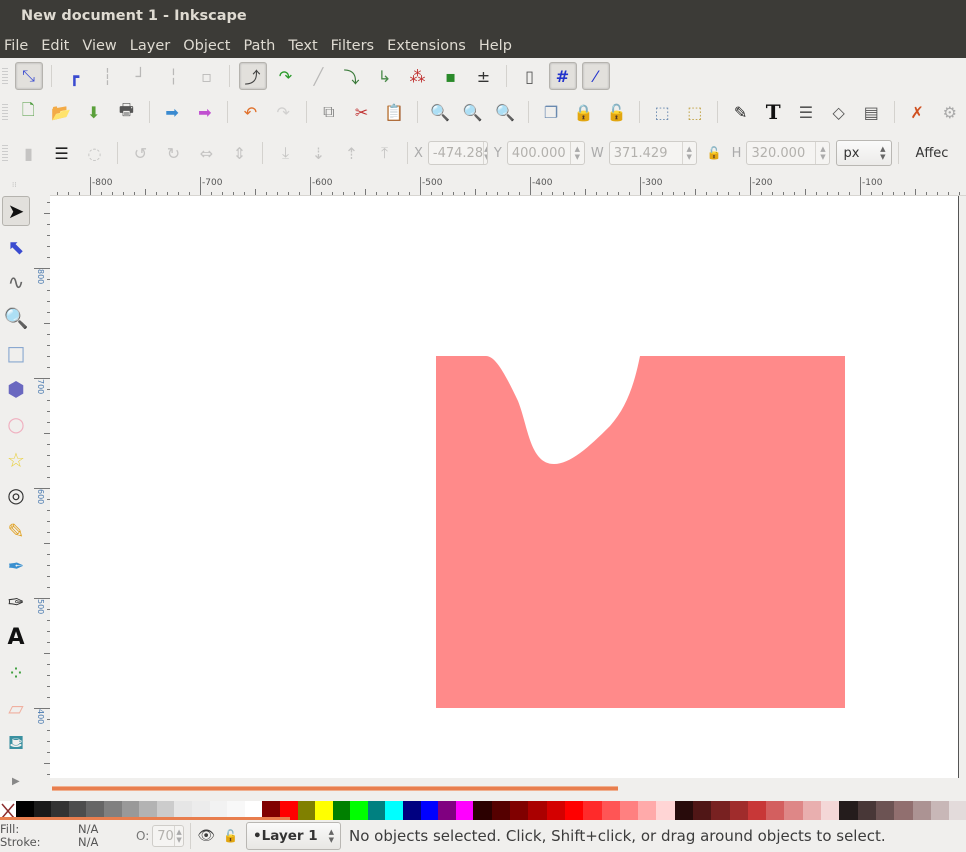 This screenshot has width=966, height=852. I want to click on vertical-scrollbar, so click(962, 487).